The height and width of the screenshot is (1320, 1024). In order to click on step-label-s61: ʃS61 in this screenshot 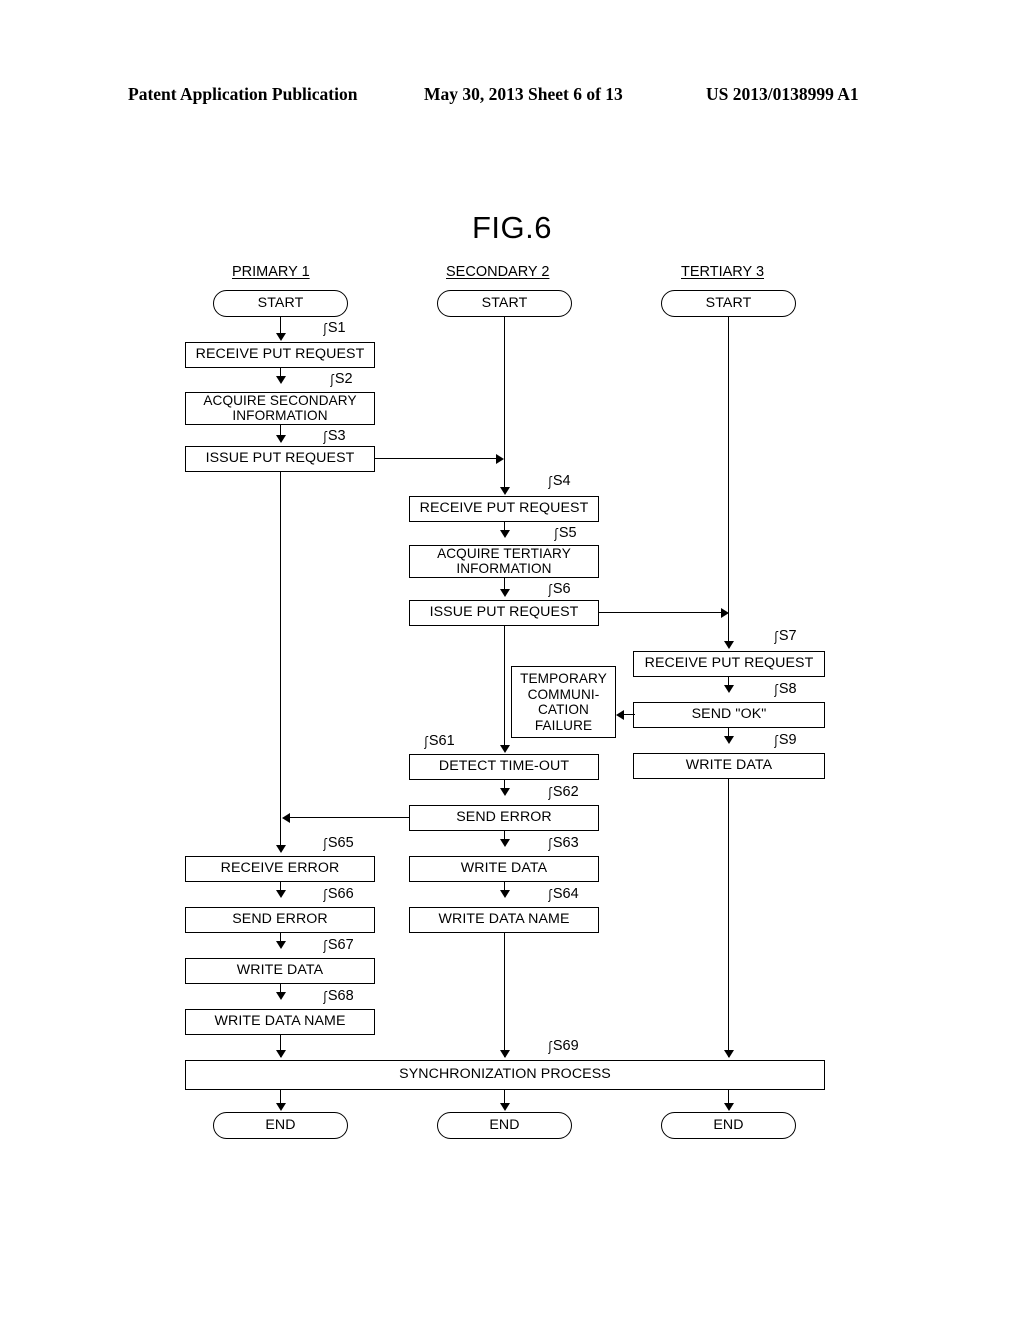, I will do `click(439, 741)`.